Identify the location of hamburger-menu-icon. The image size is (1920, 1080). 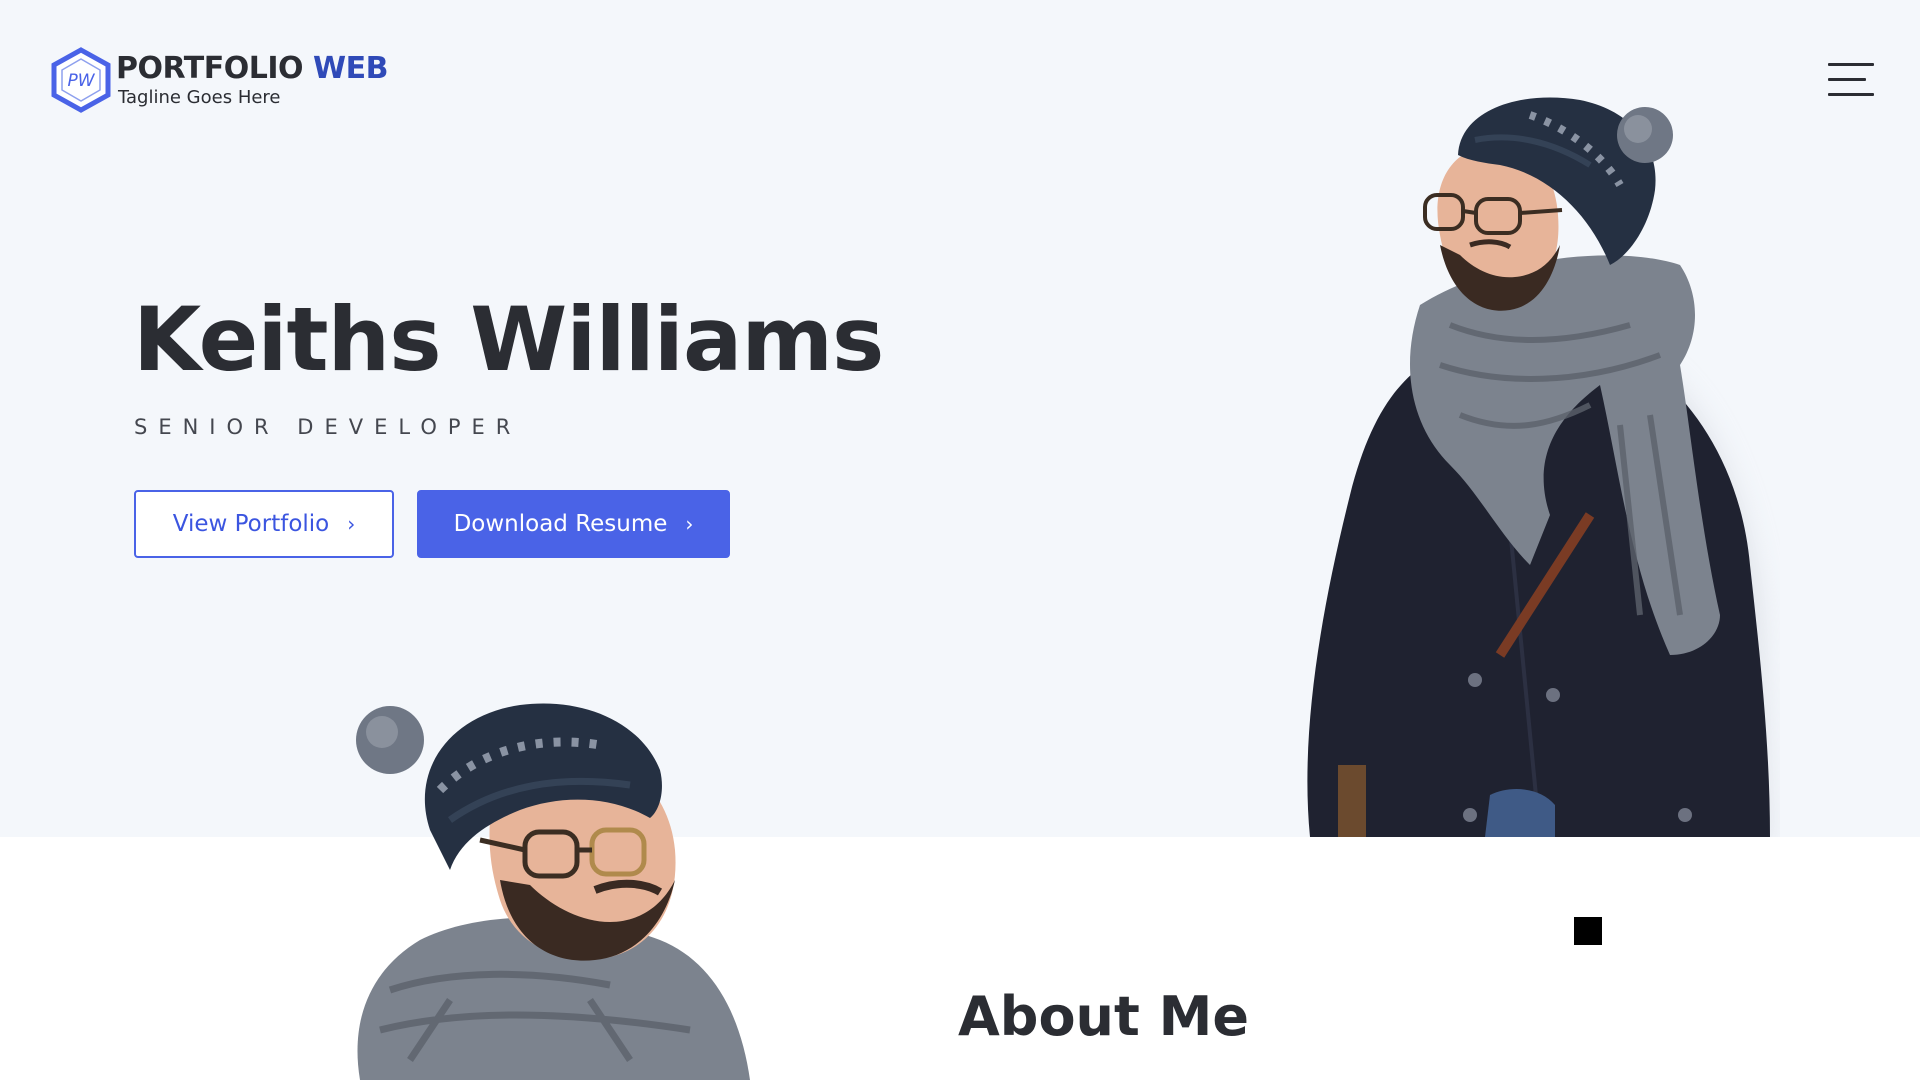
(1851, 80).